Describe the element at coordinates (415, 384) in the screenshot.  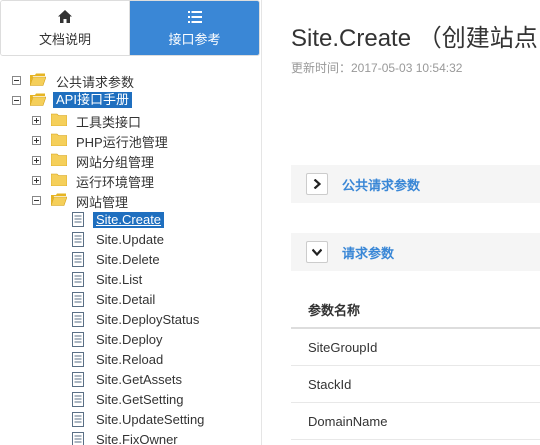
I see `table-row: StackId` at that location.